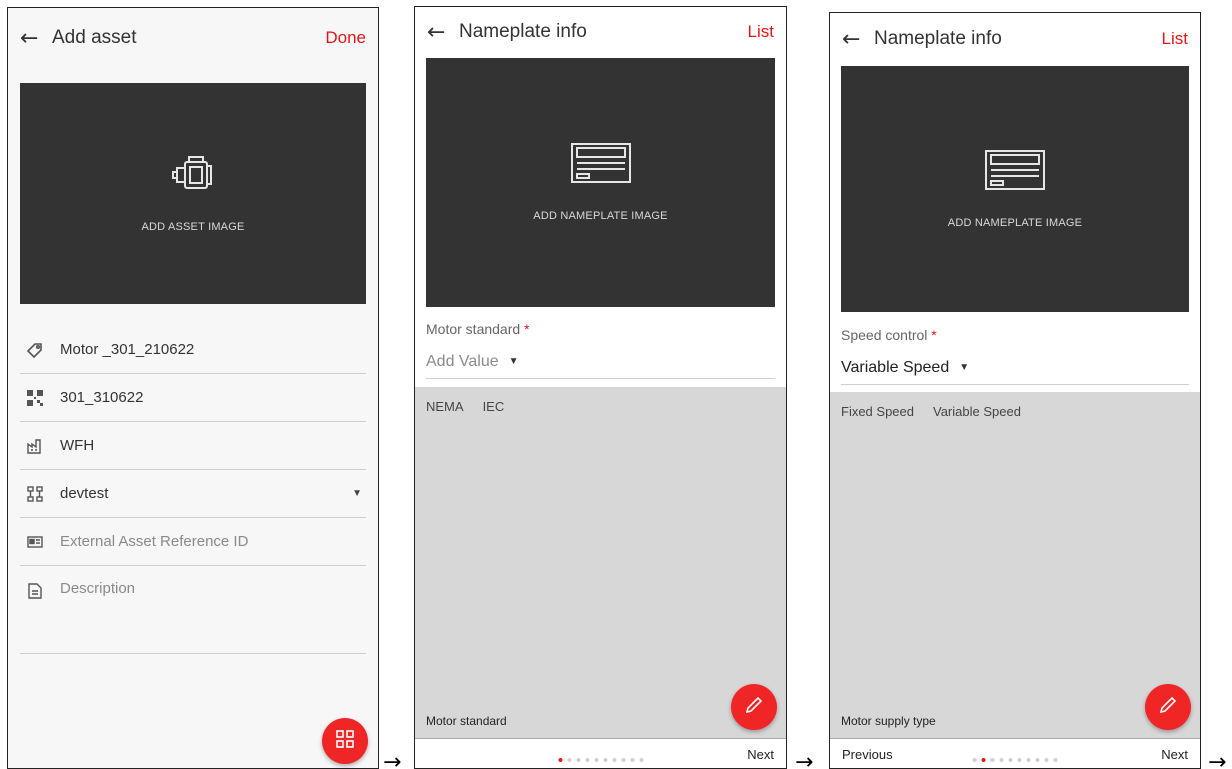 The width and height of the screenshot is (1232, 769). What do you see at coordinates (895, 367) in the screenshot?
I see `speed-control-value: Variable Speed` at bounding box center [895, 367].